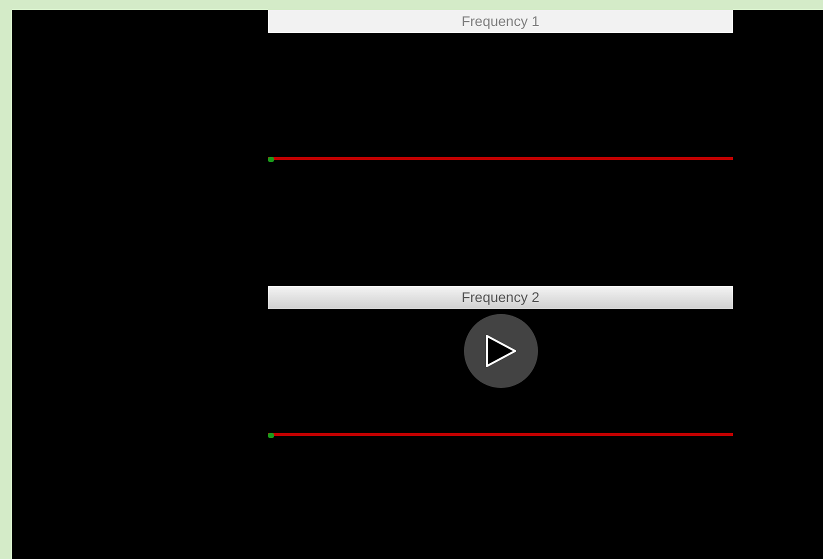 The width and height of the screenshot is (823, 559). Describe the element at coordinates (501, 351) in the screenshot. I see `play-icon` at that location.